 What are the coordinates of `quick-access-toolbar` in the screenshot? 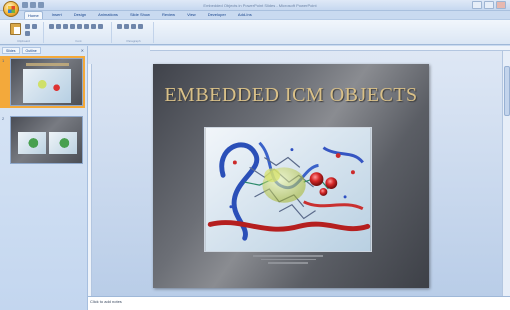 It's located at (33, 5).